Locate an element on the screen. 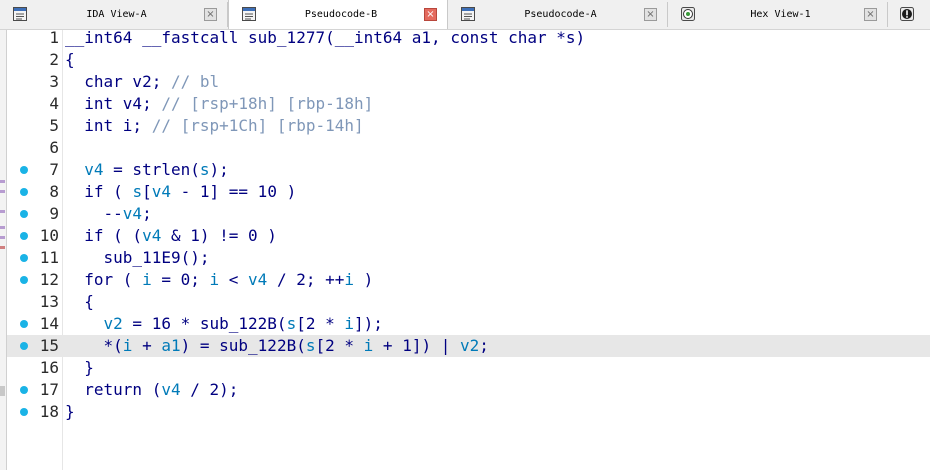 The height and width of the screenshot is (470, 930). code-variable: s is located at coordinates (204, 169).